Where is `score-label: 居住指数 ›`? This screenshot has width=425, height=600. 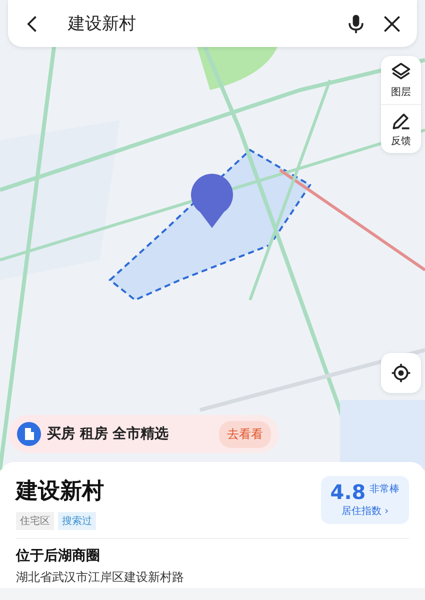 score-label: 居住指数 › is located at coordinates (365, 511).